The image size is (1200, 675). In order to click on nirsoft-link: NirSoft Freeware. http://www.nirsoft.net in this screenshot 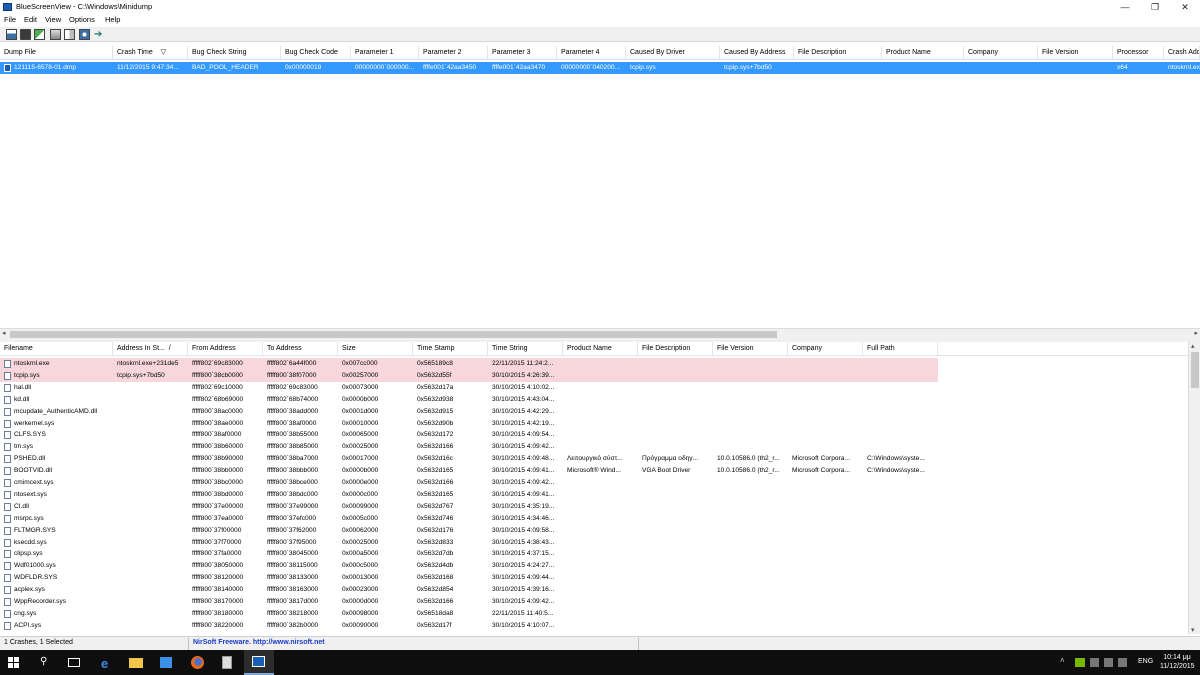, I will do `click(259, 642)`.